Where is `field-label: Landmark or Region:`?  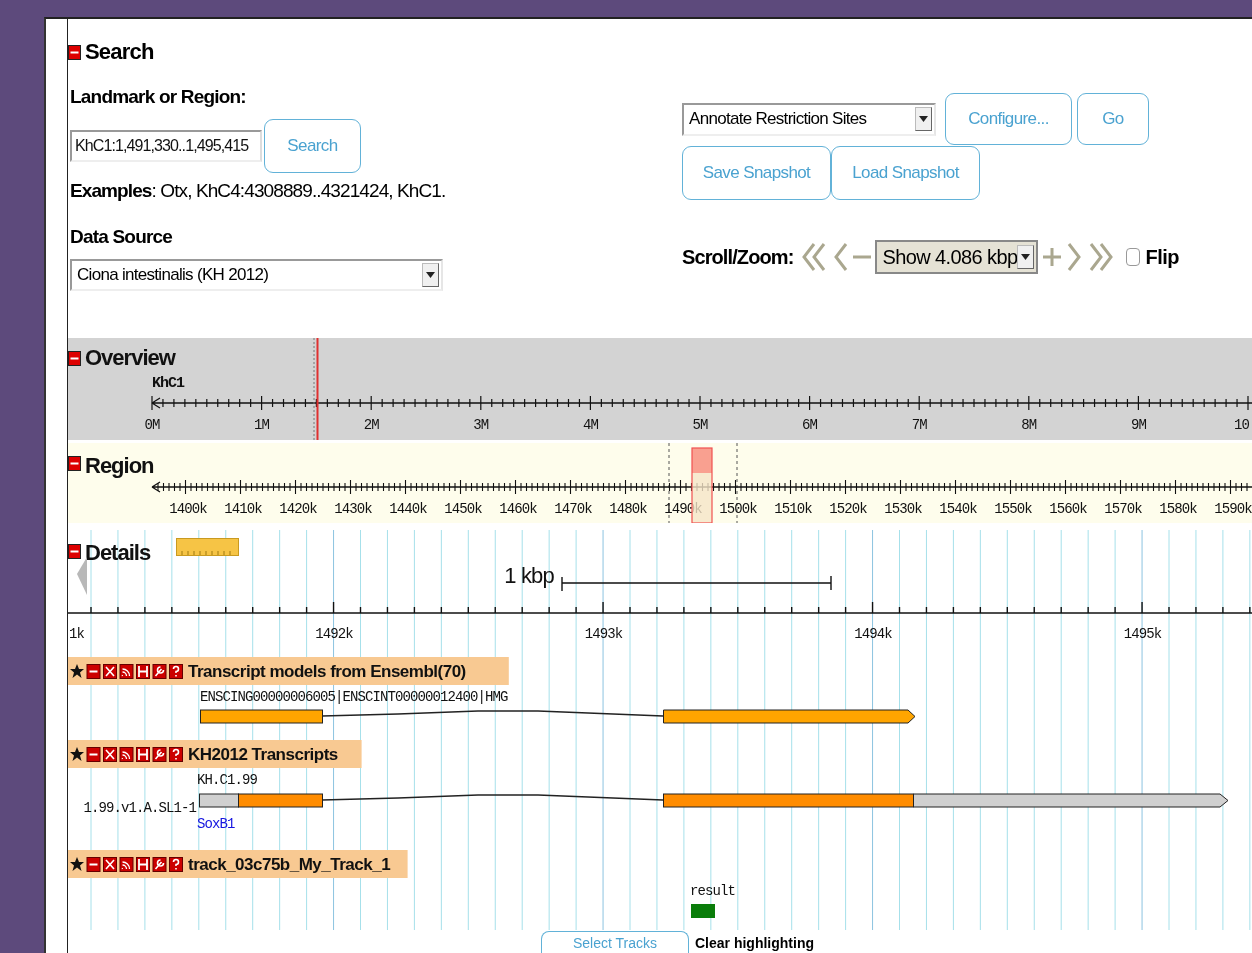 field-label: Landmark or Region: is located at coordinates (158, 97).